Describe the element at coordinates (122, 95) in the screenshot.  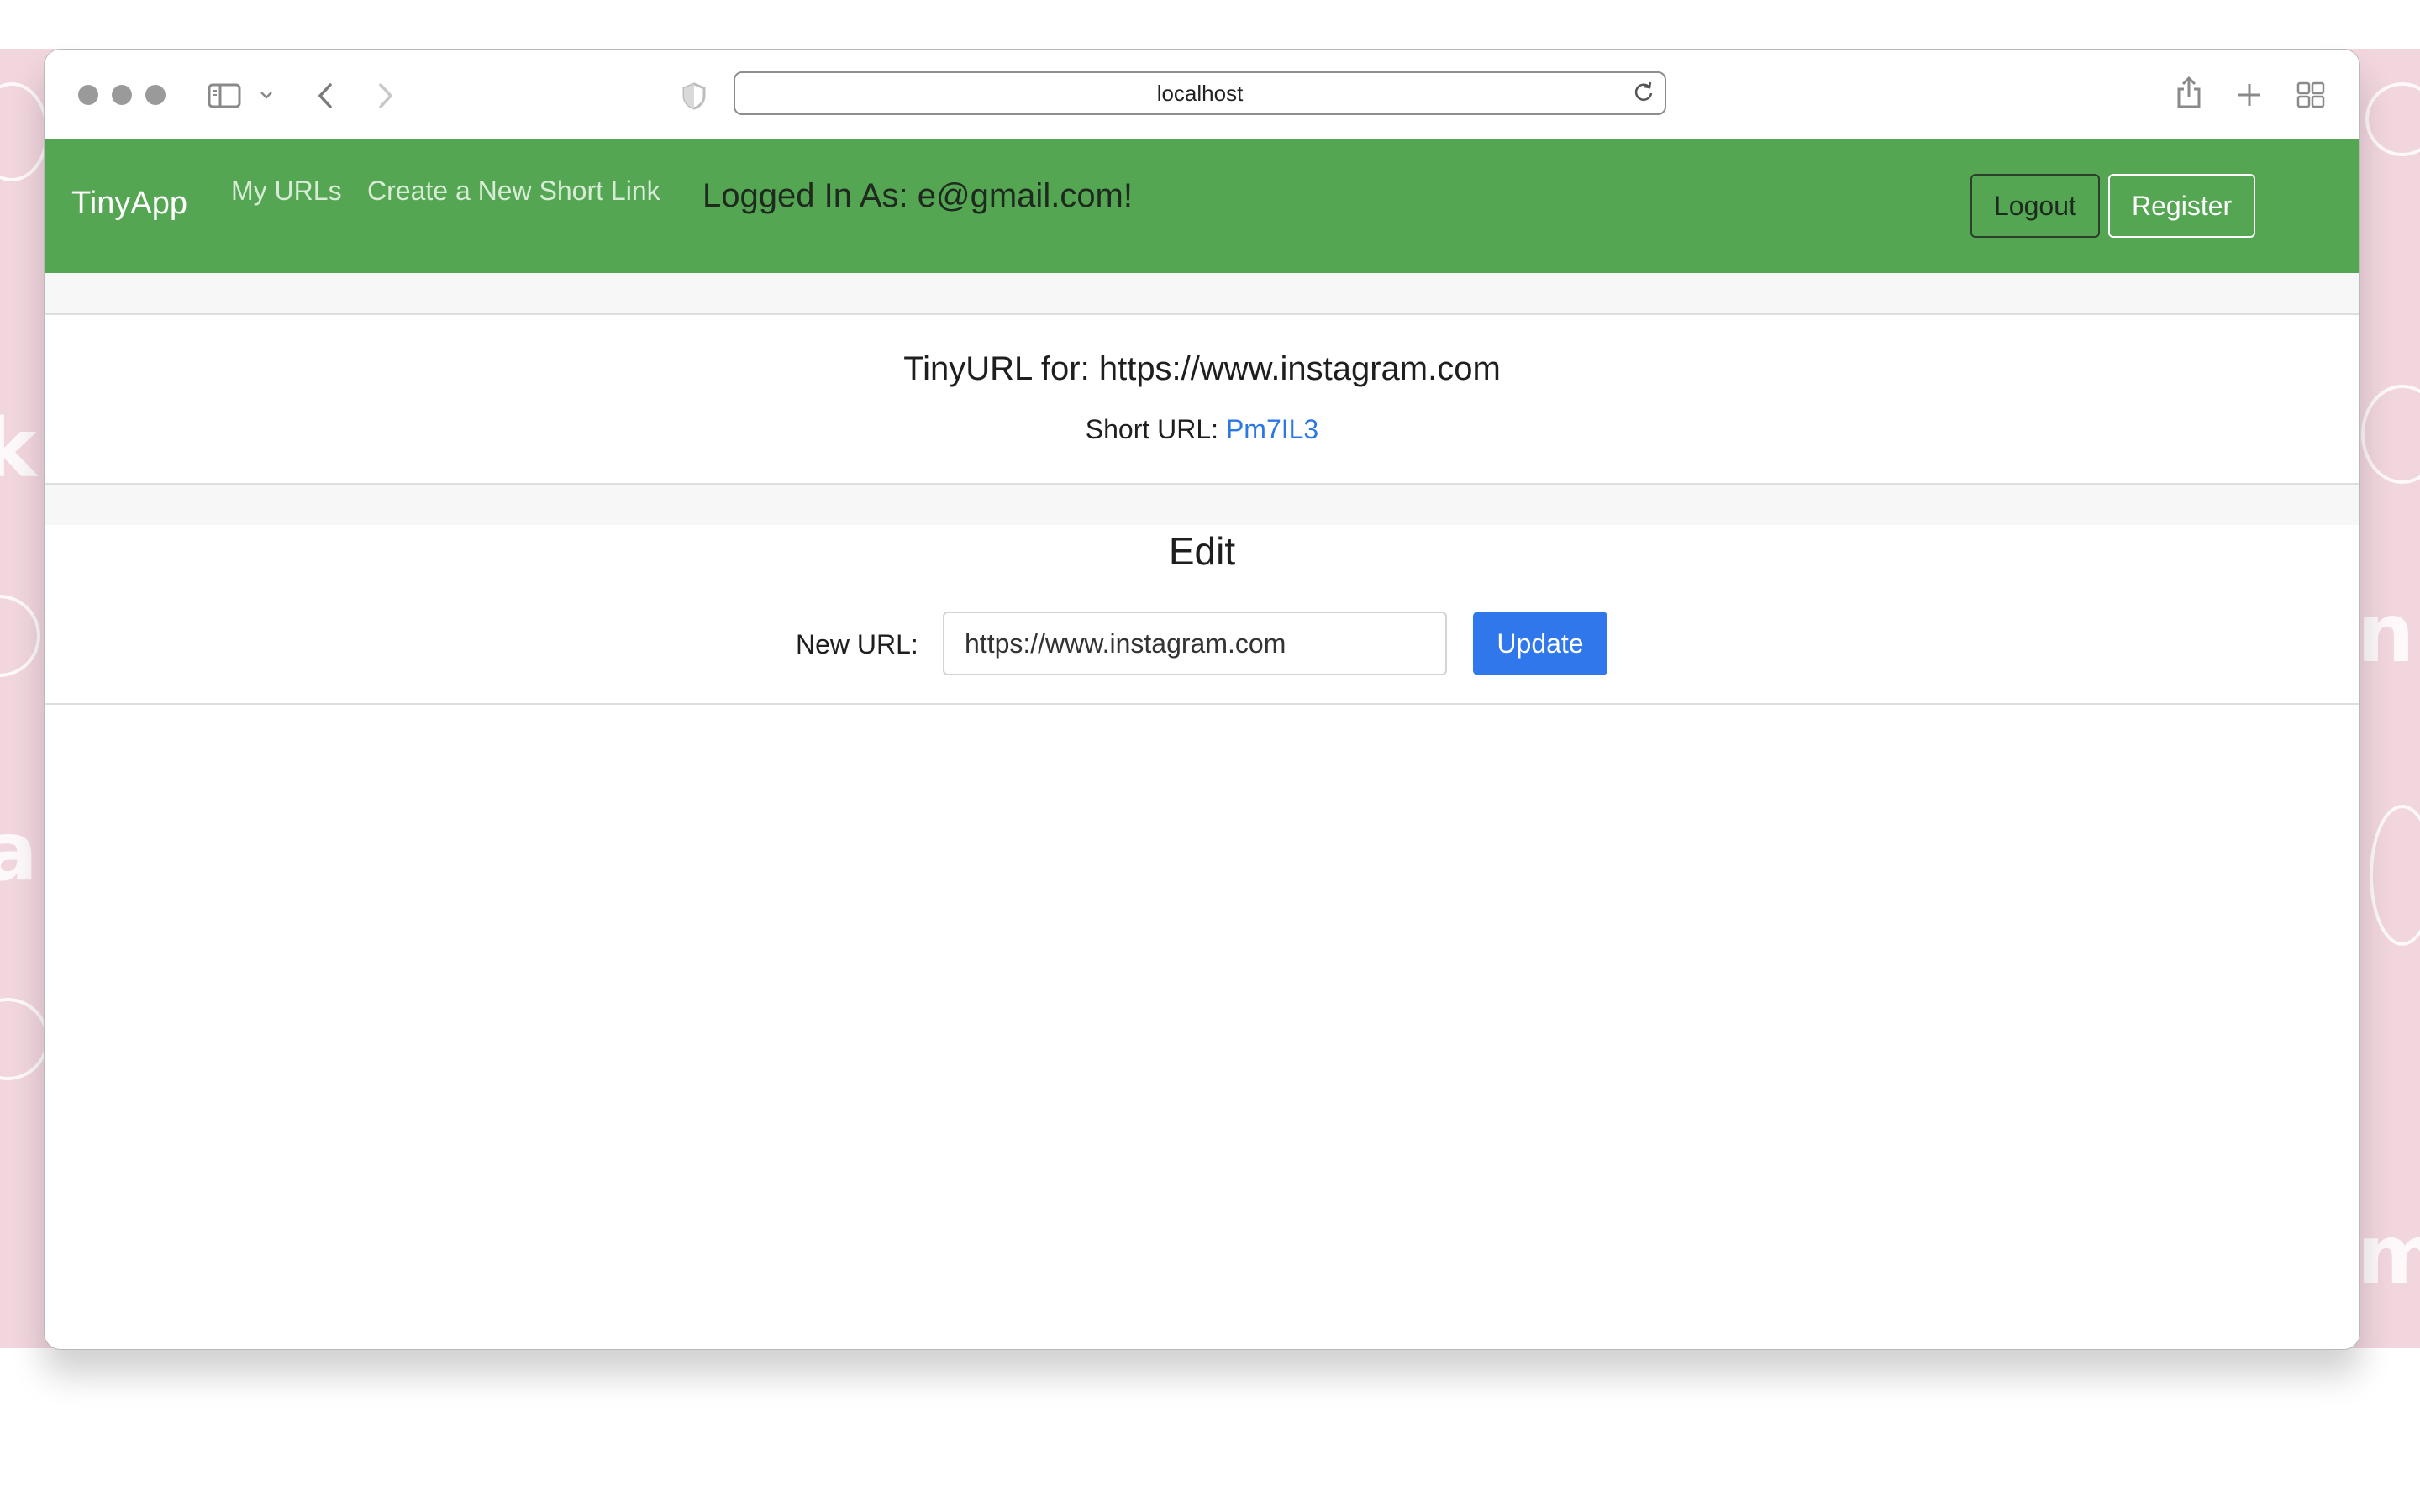
I see `minimize-window-button` at that location.